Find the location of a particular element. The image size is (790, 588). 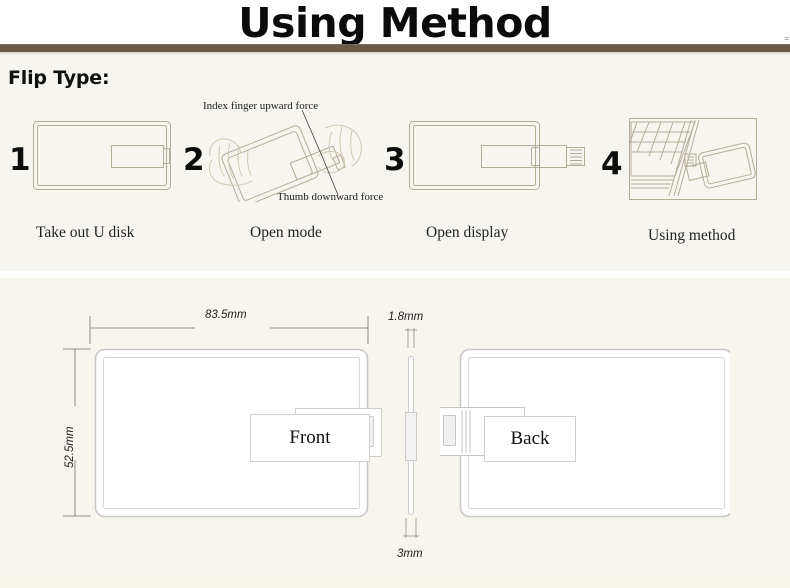

header-edge-mark: = is located at coordinates (786, 38).